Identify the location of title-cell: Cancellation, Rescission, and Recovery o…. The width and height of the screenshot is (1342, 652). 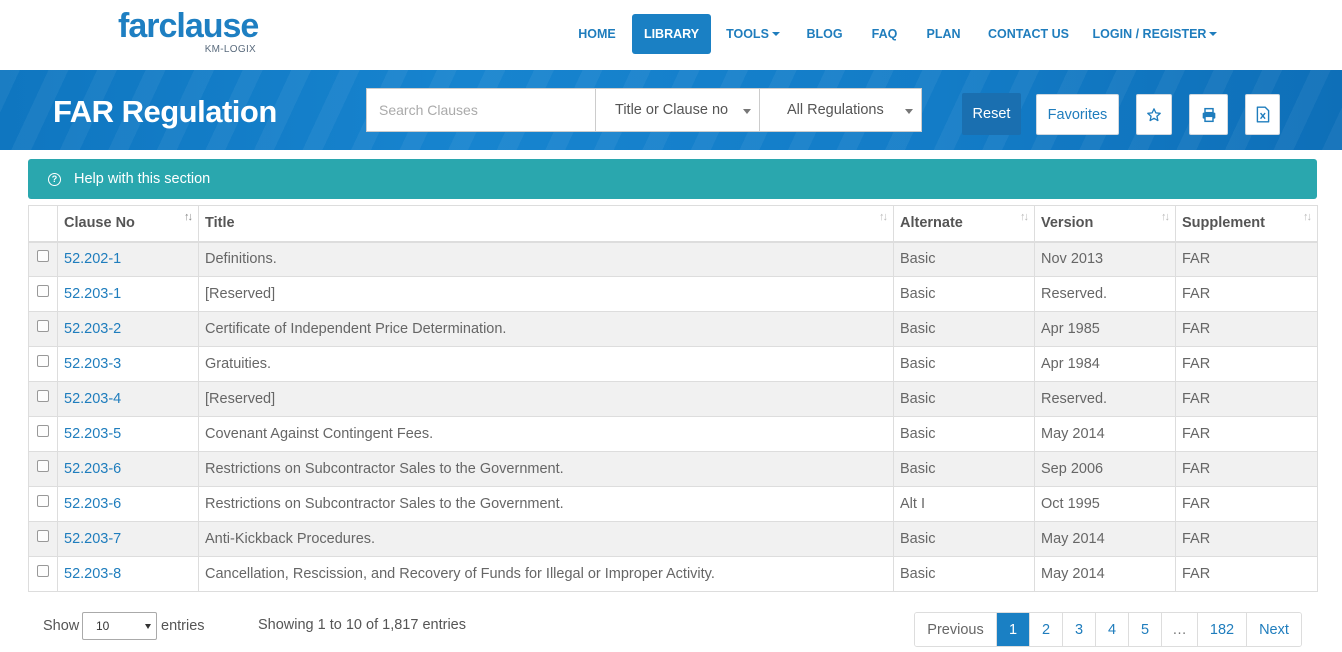
(546, 574).